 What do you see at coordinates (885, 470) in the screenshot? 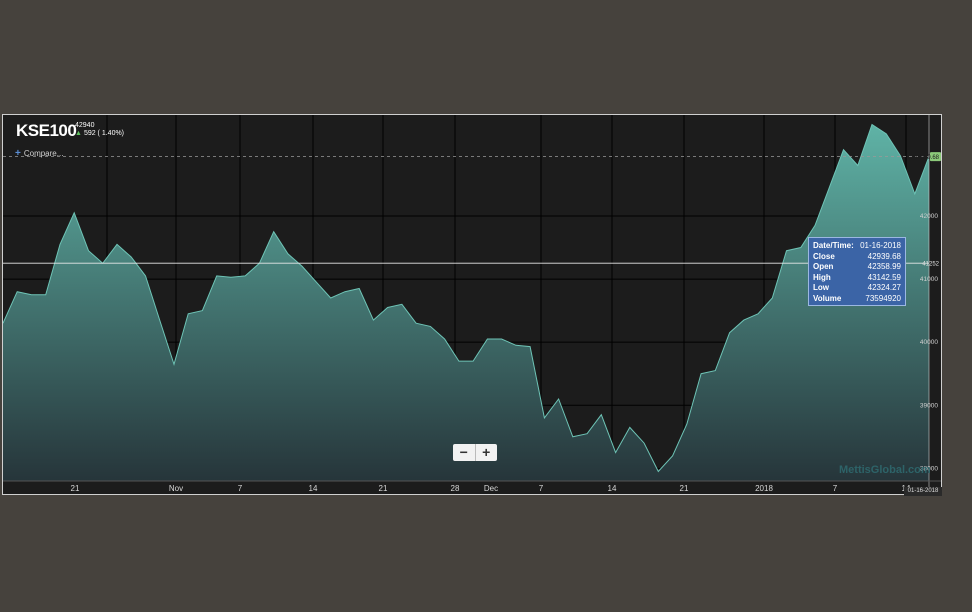
I see `watermark: MettisGlobal.com` at bounding box center [885, 470].